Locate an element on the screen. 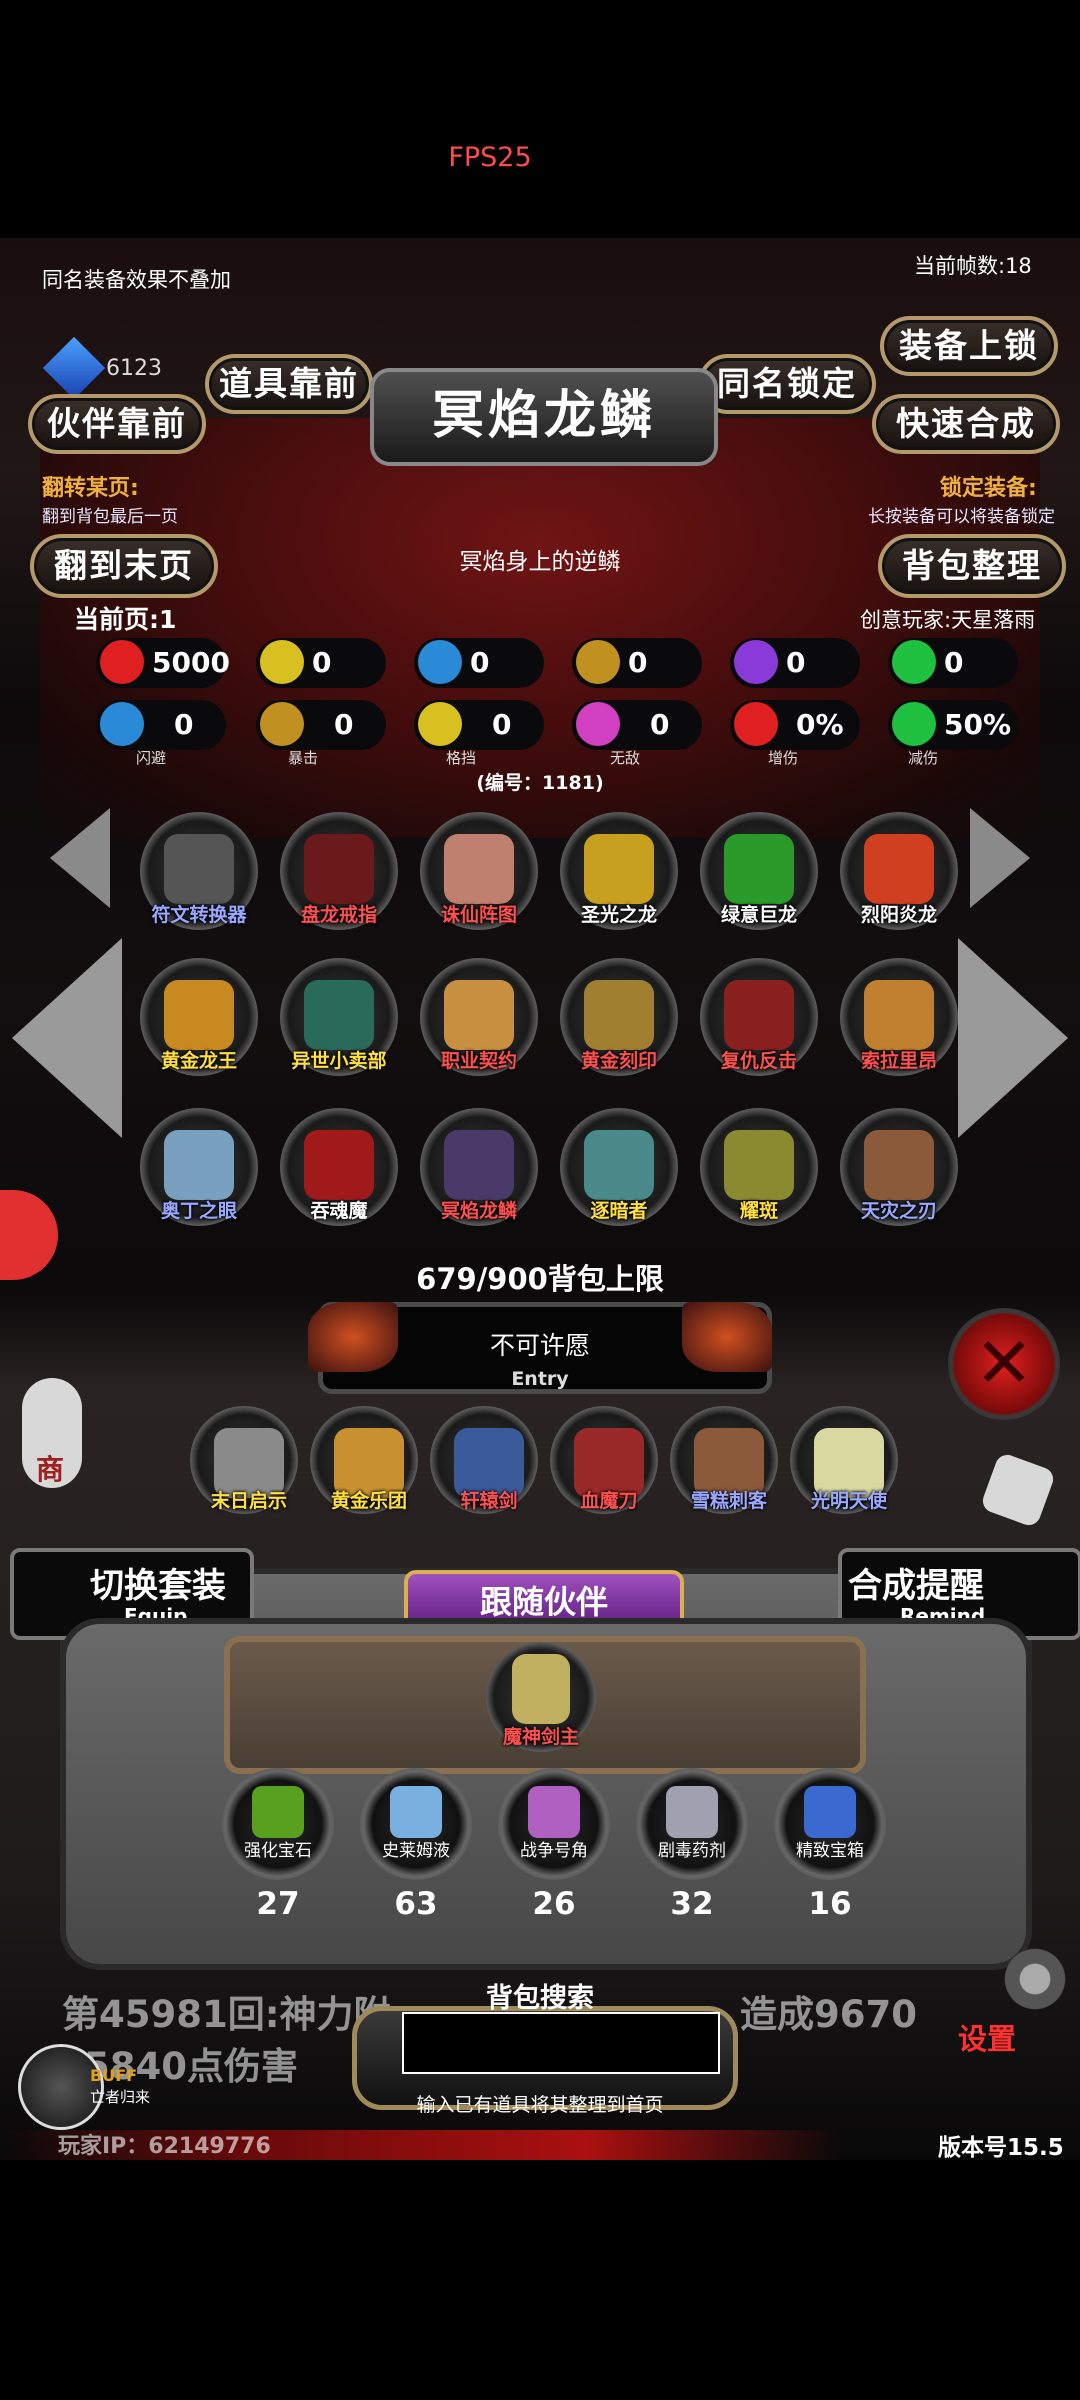  item-name: 符文转换器 is located at coordinates (199, 915).